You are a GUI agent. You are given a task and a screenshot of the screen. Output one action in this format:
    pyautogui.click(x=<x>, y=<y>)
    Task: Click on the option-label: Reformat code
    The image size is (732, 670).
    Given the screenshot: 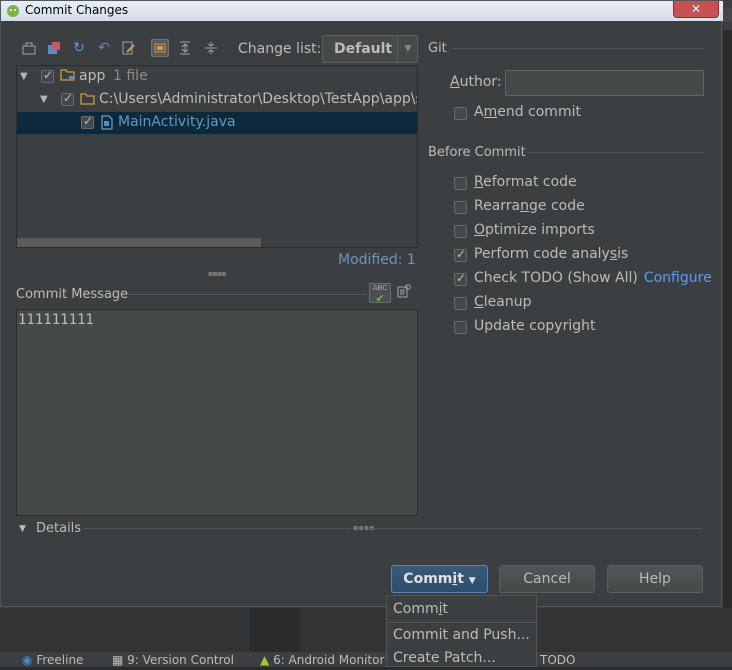 What is the action you would take?
    pyautogui.click(x=525, y=182)
    